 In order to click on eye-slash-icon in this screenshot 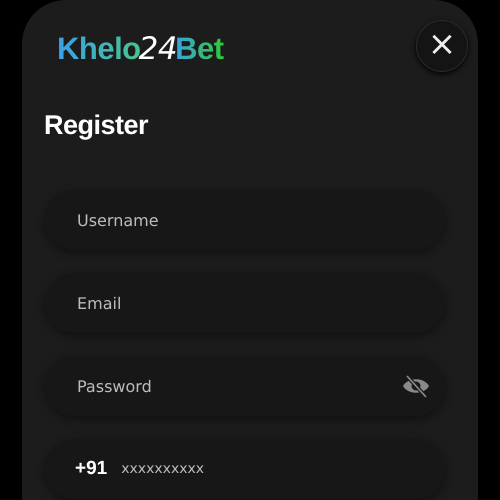, I will do `click(416, 386)`.